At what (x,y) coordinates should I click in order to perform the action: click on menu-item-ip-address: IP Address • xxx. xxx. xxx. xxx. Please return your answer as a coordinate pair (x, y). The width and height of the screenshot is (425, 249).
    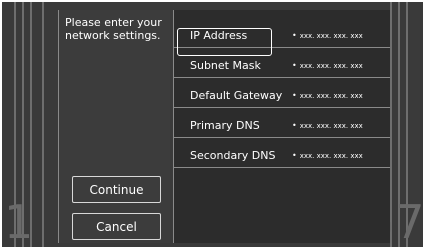
    Looking at the image, I should click on (282, 40).